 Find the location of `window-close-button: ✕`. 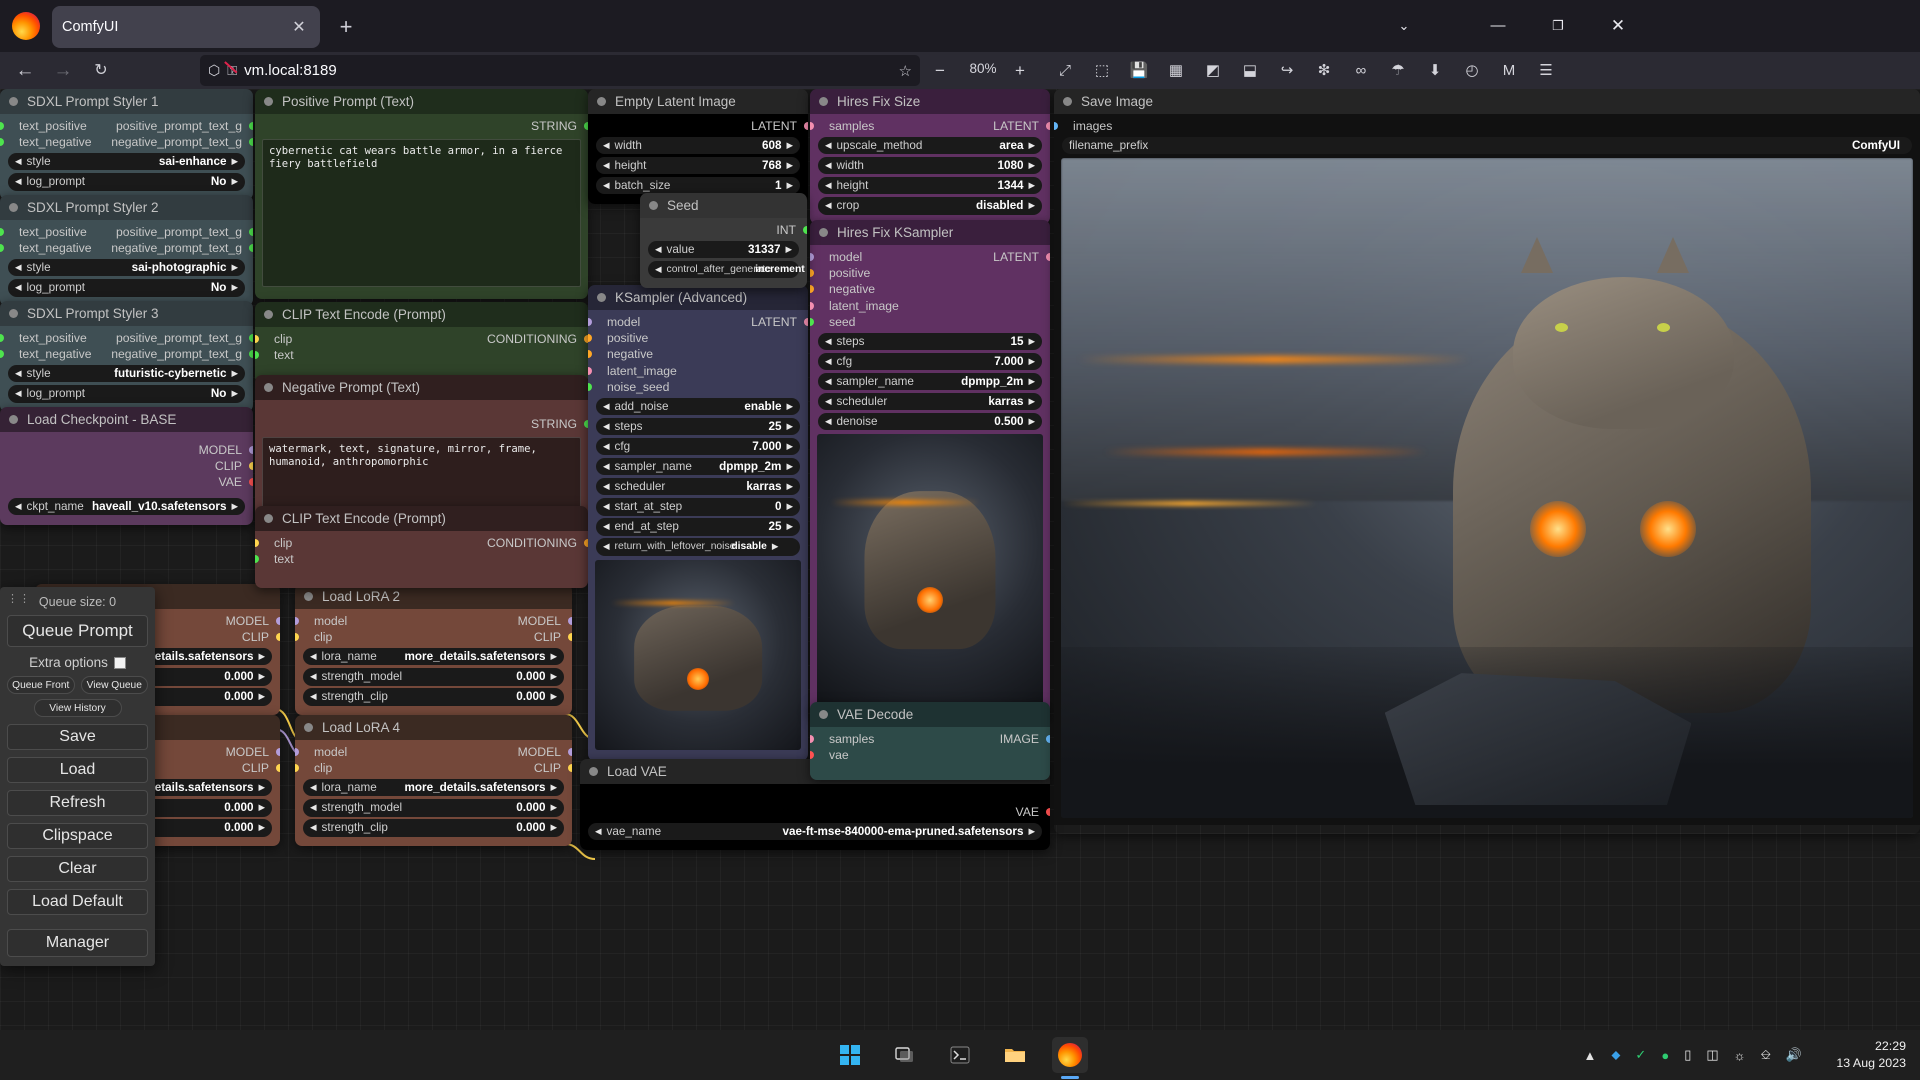

window-close-button: ✕ is located at coordinates (1618, 26).